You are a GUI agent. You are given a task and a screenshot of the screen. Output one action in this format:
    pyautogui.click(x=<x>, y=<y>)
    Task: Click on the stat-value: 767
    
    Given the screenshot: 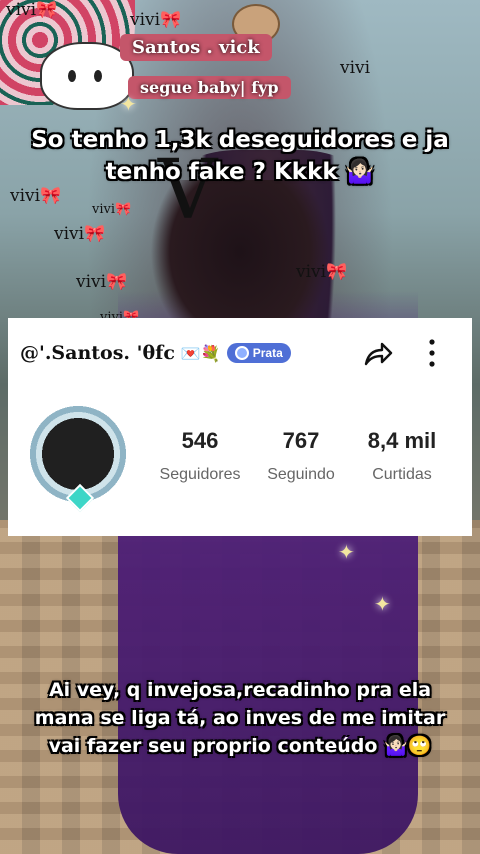 What is the action you would take?
    pyautogui.click(x=301, y=440)
    